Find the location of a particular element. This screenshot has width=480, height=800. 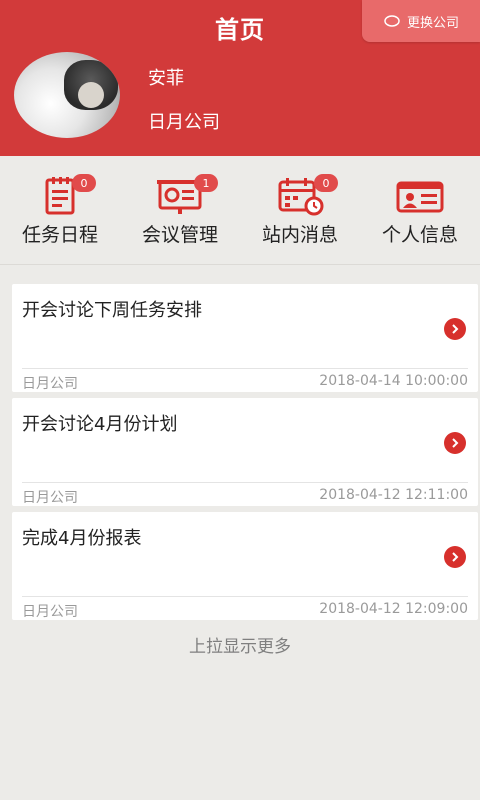

avatar-face-shape is located at coordinates (91, 95).